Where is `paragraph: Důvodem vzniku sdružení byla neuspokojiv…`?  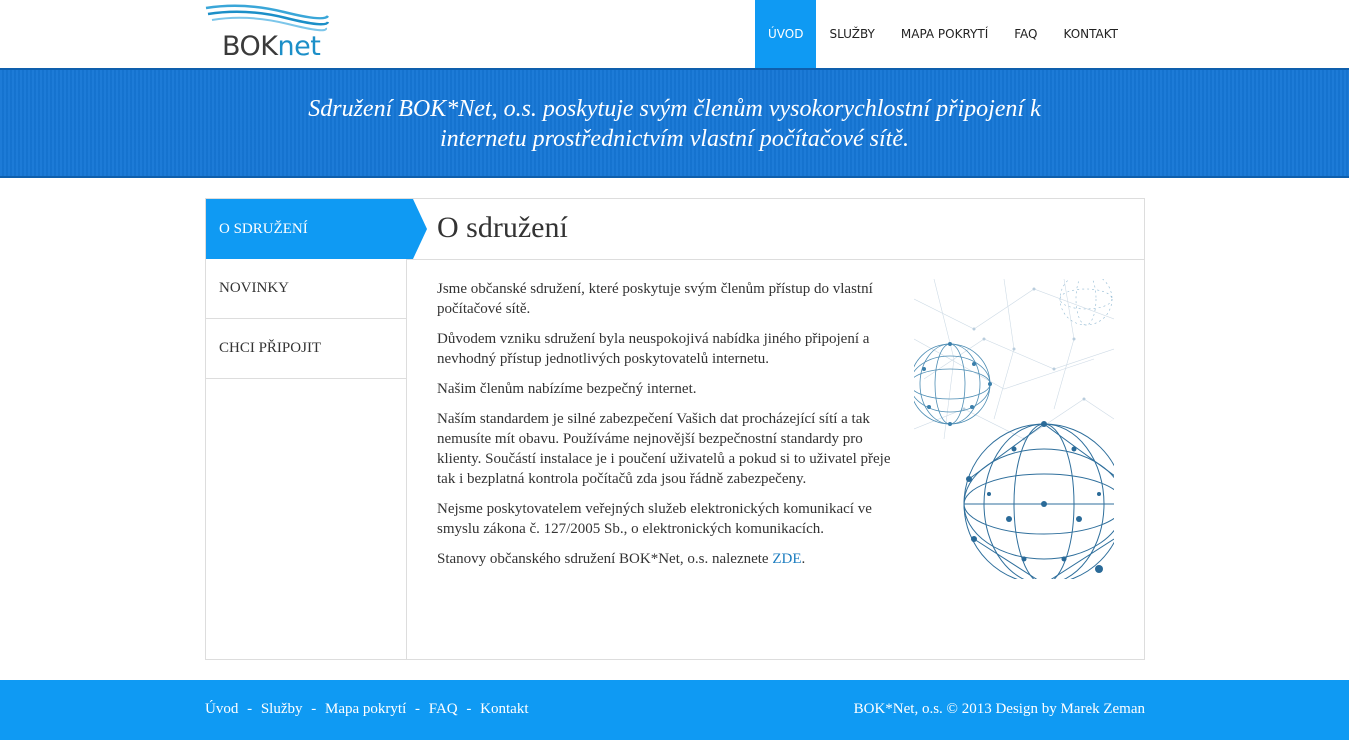
paragraph: Důvodem vzniku sdružení byla neuspokojiv… is located at coordinates (653, 349).